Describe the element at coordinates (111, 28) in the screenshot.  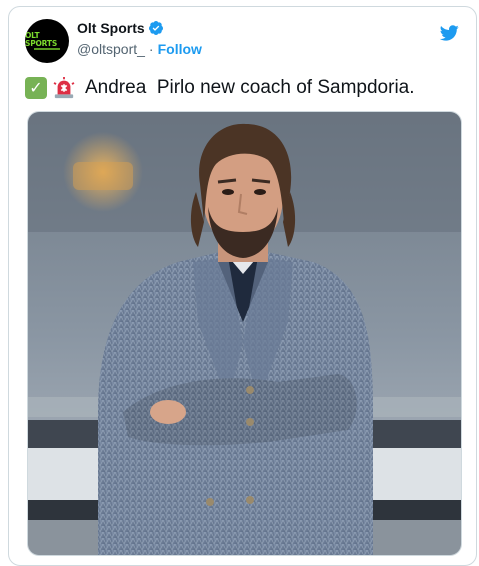
I see `display-name: Olt Sports` at that location.